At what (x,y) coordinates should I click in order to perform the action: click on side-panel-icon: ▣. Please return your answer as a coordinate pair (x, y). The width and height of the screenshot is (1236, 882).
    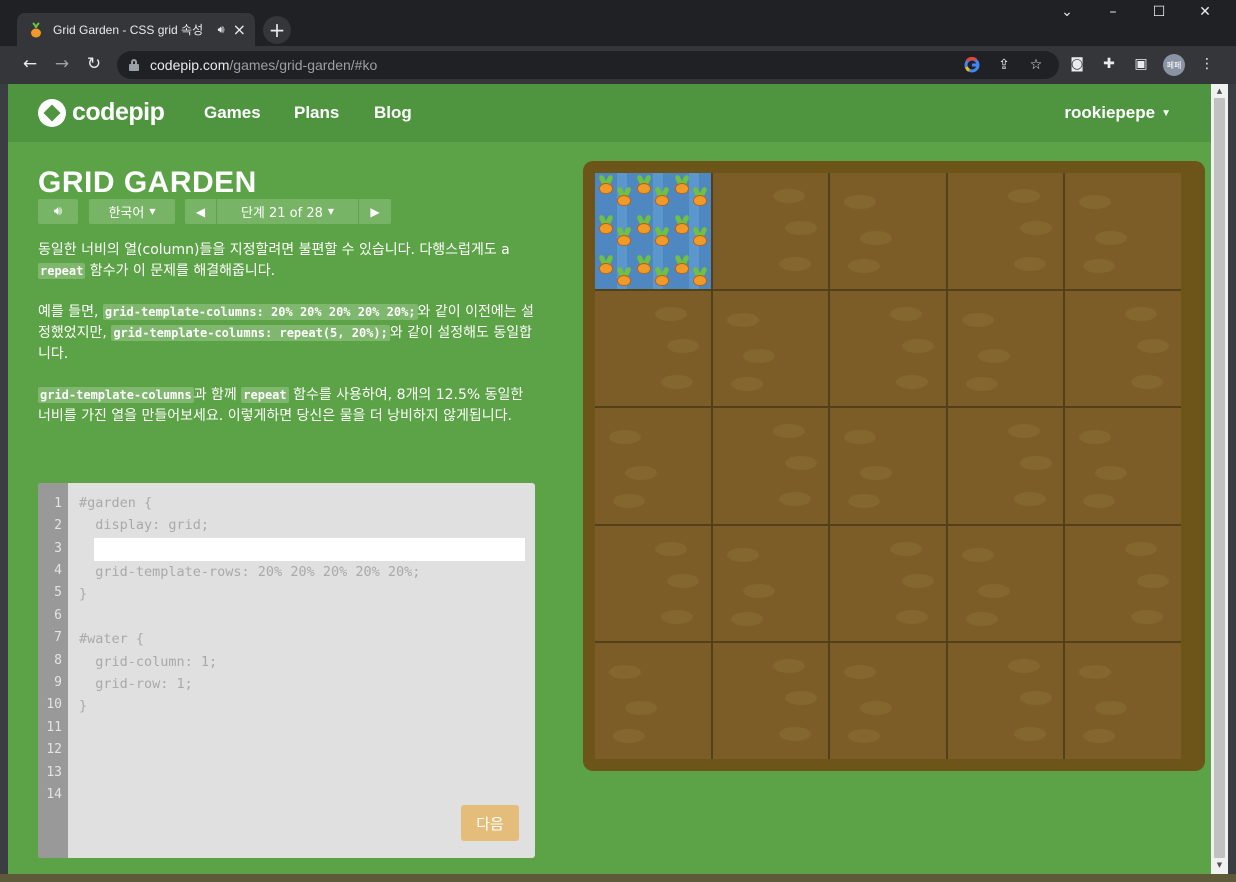
    Looking at the image, I should click on (1141, 64).